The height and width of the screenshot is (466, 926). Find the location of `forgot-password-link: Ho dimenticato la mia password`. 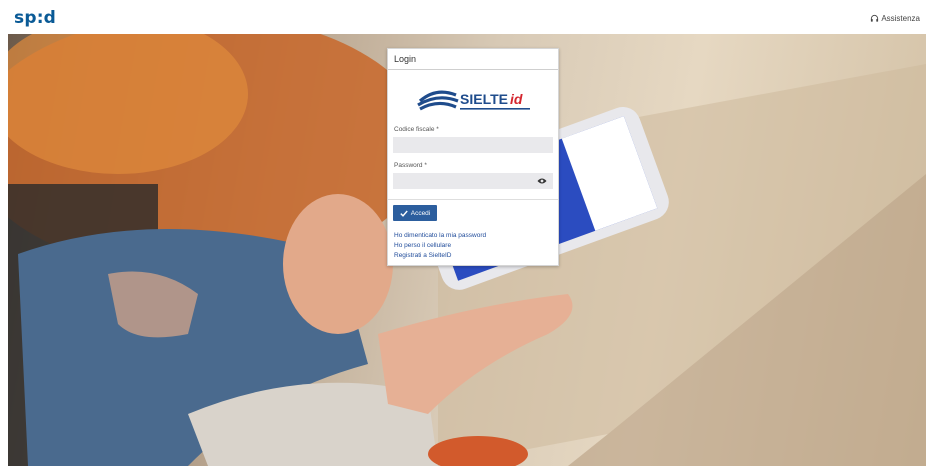

forgot-password-link: Ho dimenticato la mia password is located at coordinates (440, 235).